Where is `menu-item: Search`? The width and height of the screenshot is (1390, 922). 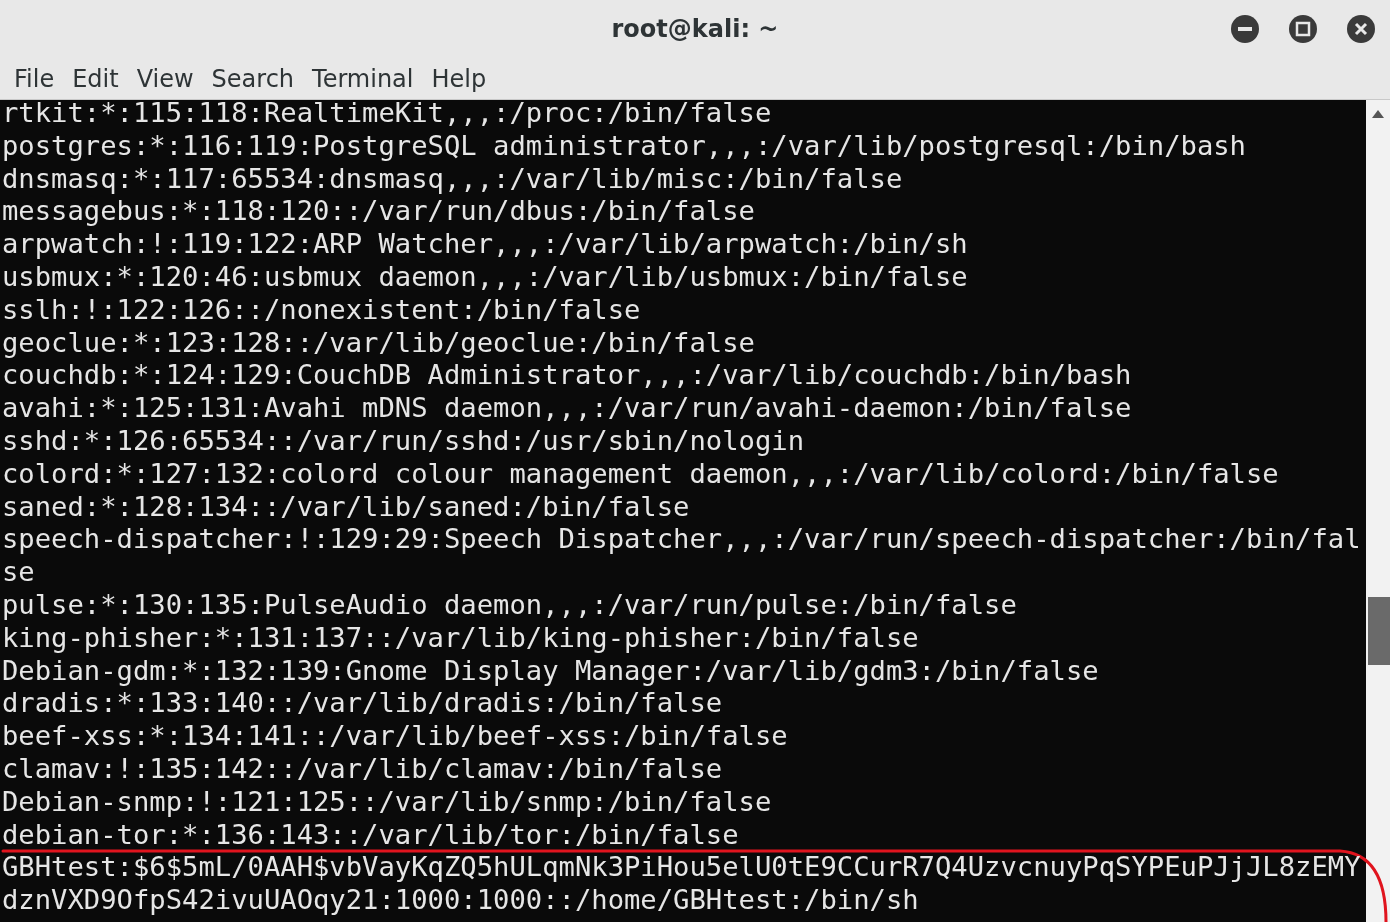 menu-item: Search is located at coordinates (253, 78).